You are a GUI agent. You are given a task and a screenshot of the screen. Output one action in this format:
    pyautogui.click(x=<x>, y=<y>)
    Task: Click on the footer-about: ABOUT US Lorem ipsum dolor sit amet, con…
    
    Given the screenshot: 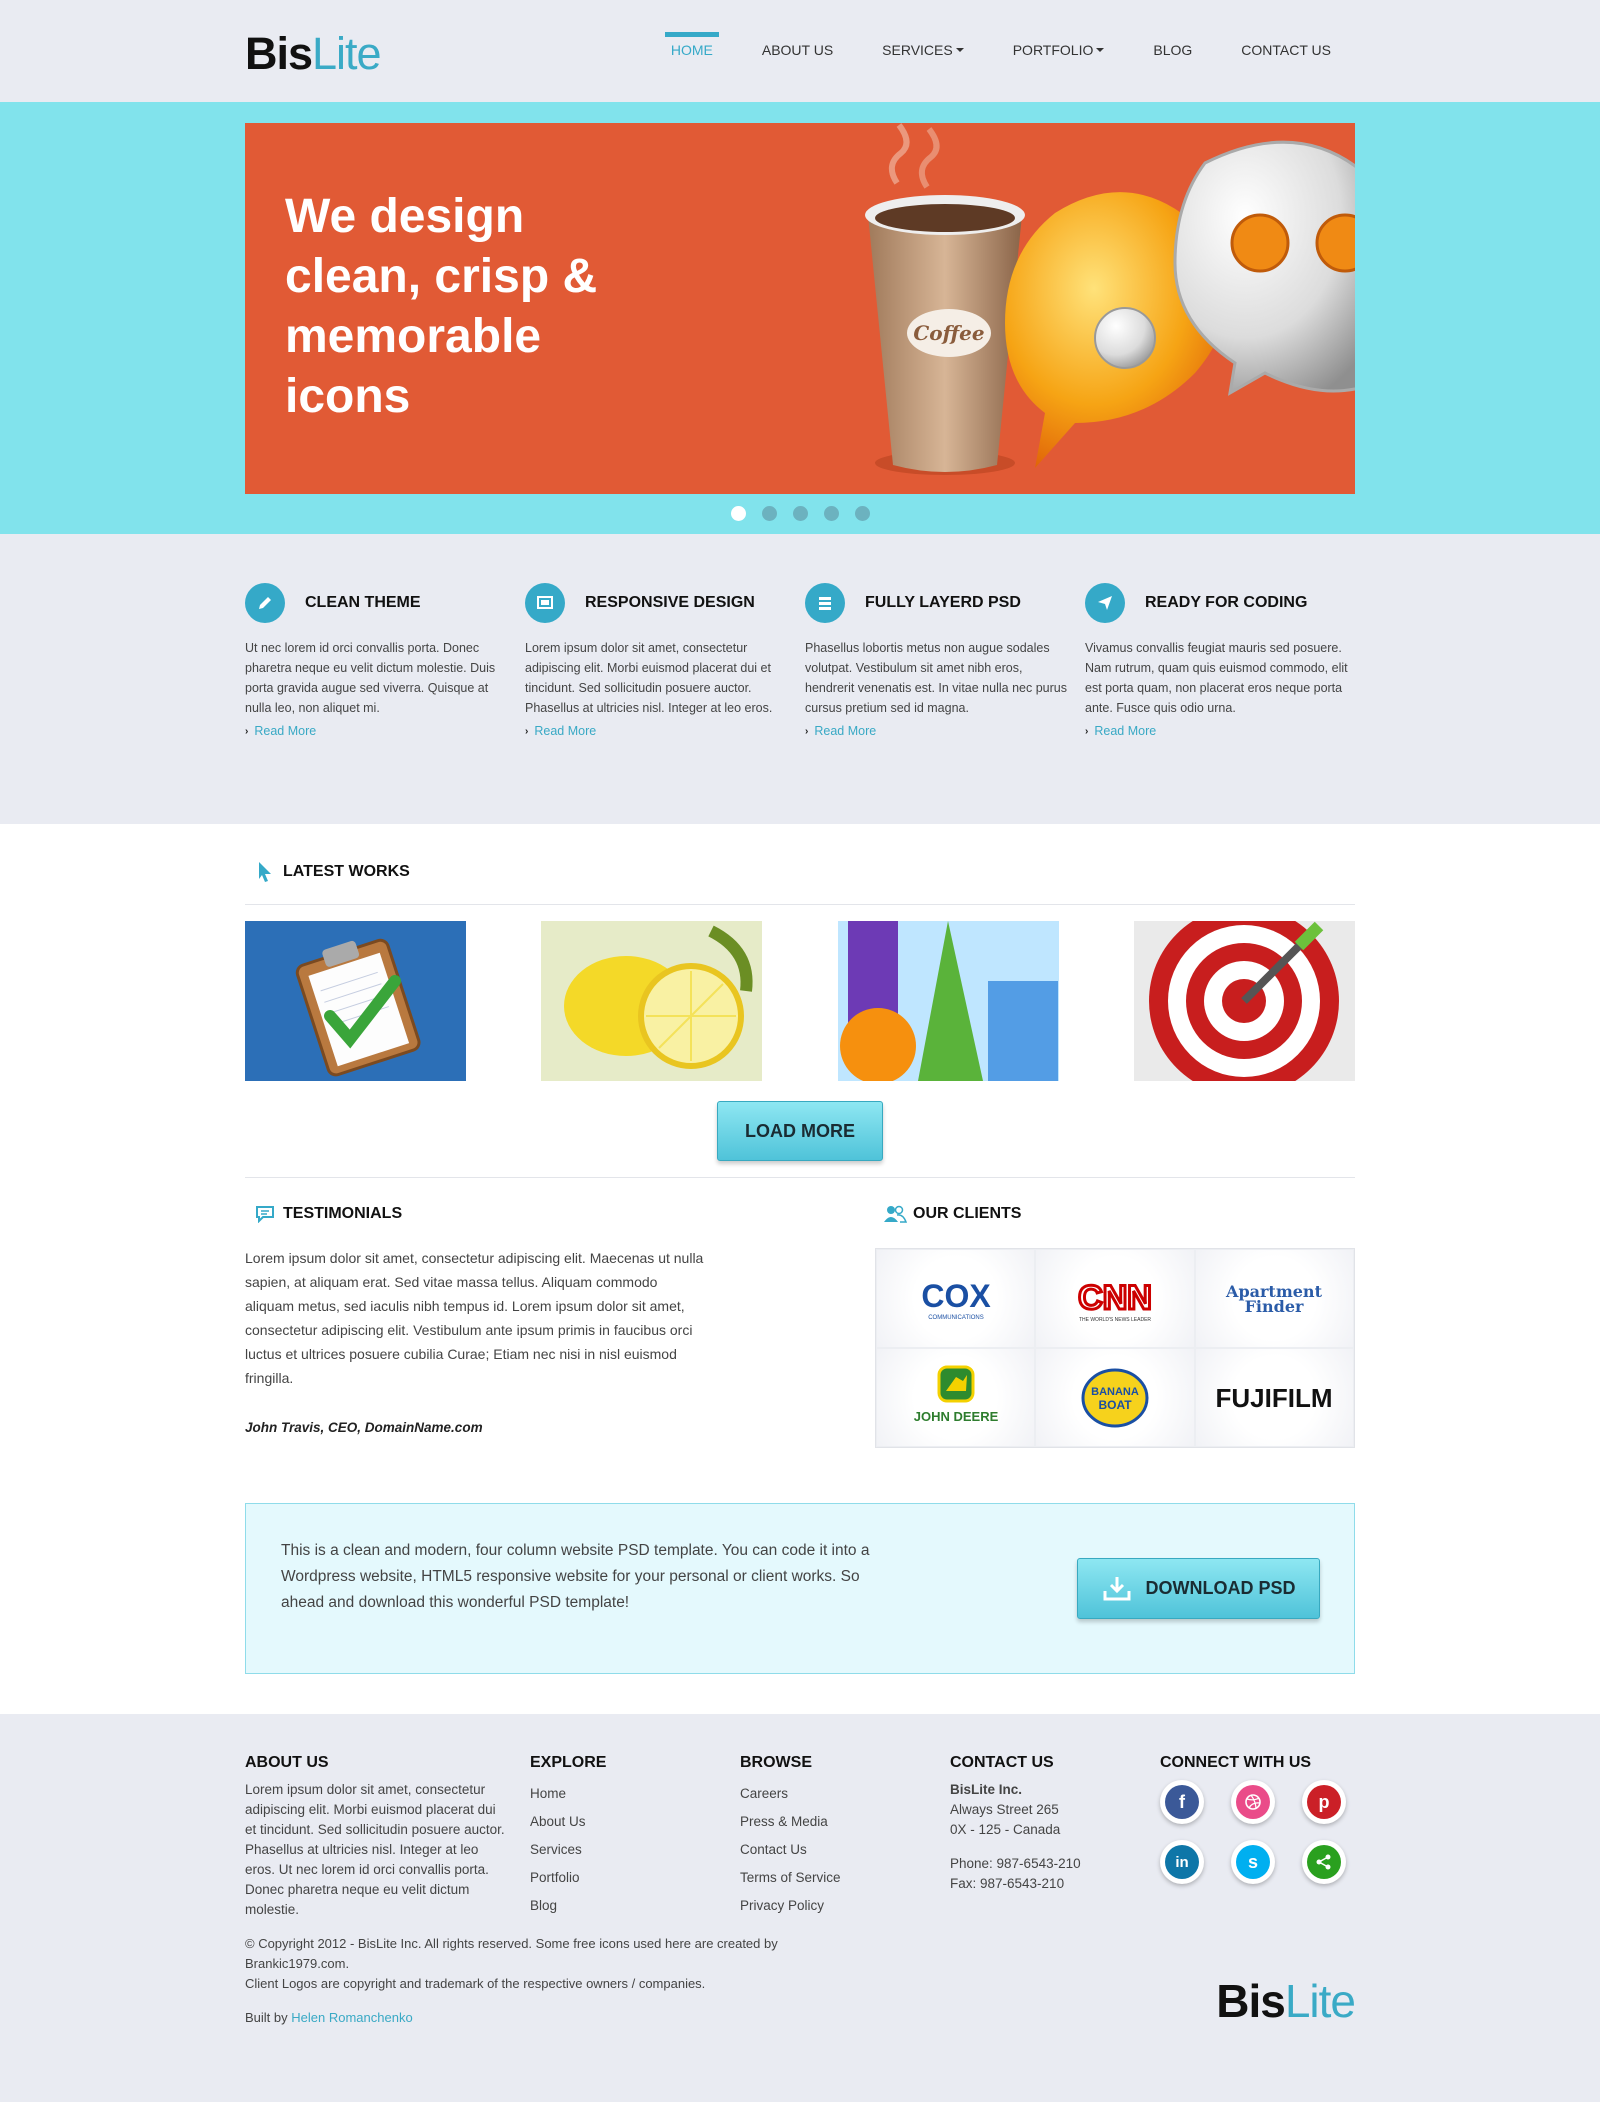 What is the action you would take?
    pyautogui.click(x=387, y=1837)
    